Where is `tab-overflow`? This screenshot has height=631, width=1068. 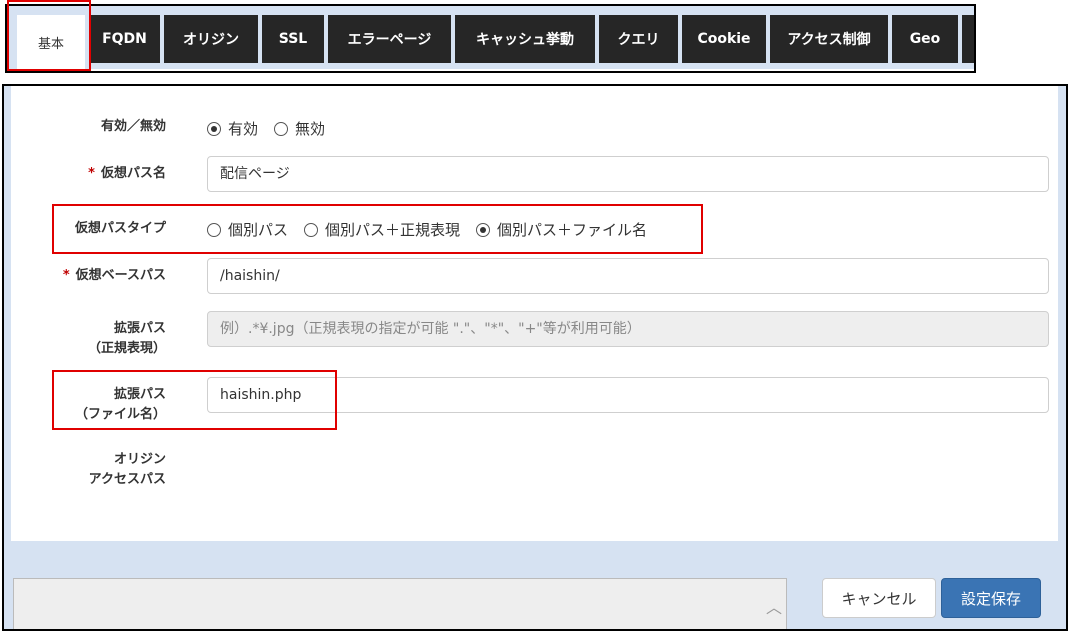
tab-overflow is located at coordinates (968, 39).